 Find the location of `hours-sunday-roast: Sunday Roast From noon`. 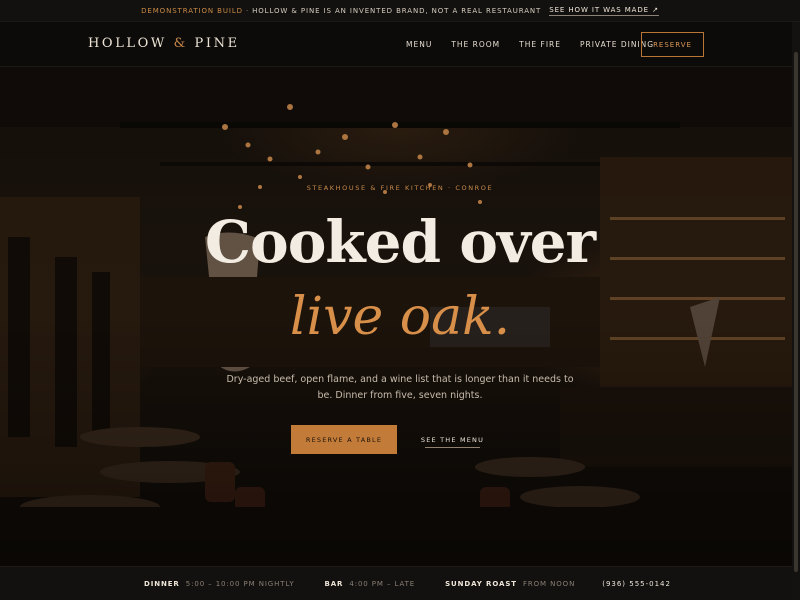

hours-sunday-roast: Sunday Roast From noon is located at coordinates (510, 584).